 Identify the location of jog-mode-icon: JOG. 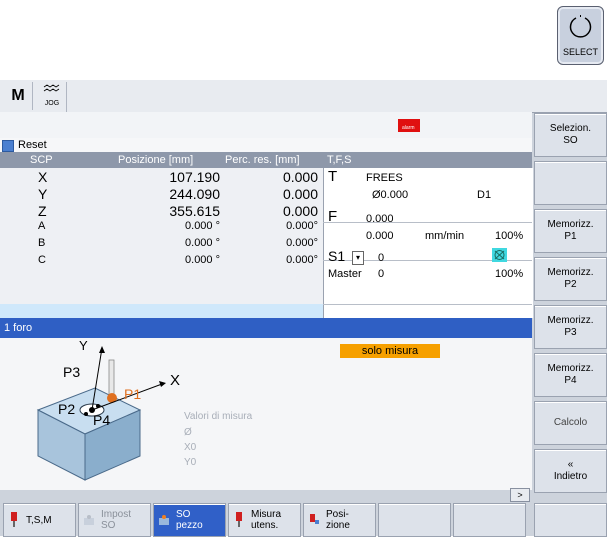
(52, 97).